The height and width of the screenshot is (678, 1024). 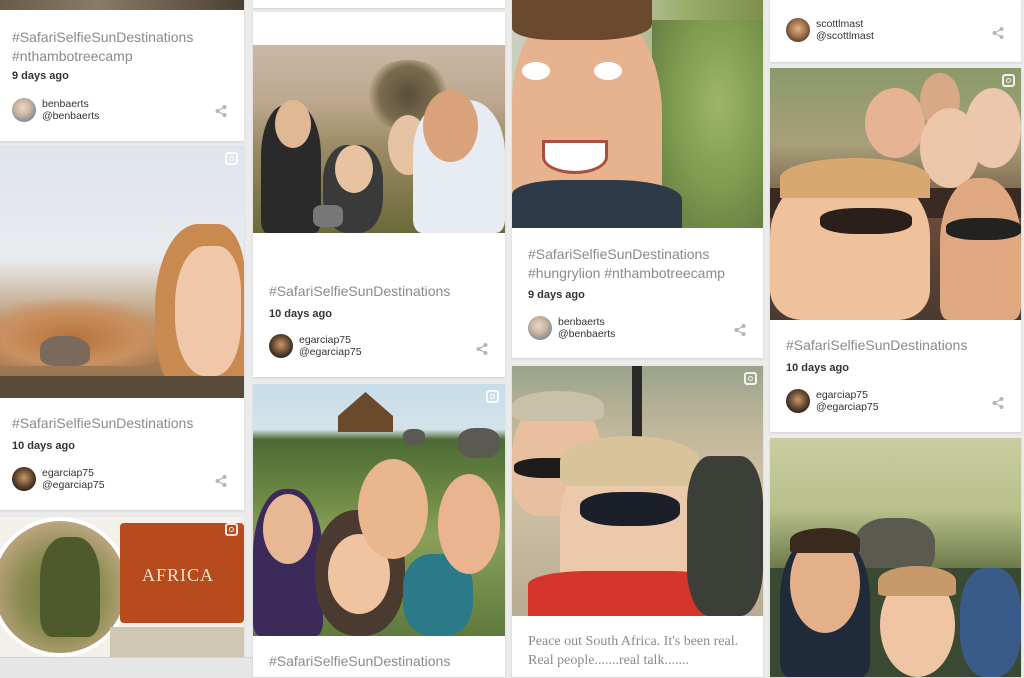 What do you see at coordinates (178, 575) in the screenshot?
I see `sign-text: AFRICA` at bounding box center [178, 575].